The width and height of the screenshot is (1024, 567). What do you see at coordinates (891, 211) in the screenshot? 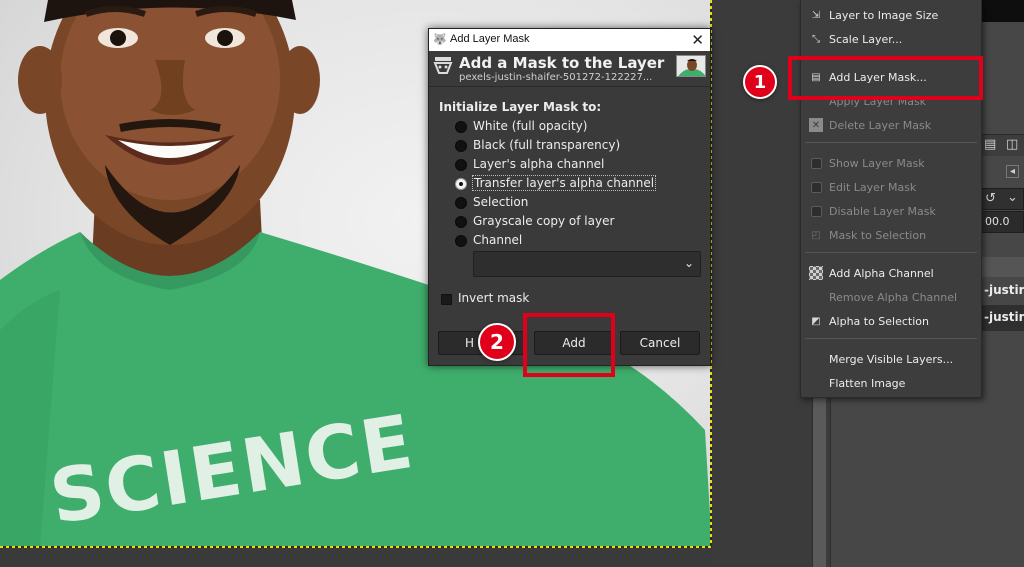
I see `menu-item-disable-layer-mask: Disable Layer Mask` at bounding box center [891, 211].